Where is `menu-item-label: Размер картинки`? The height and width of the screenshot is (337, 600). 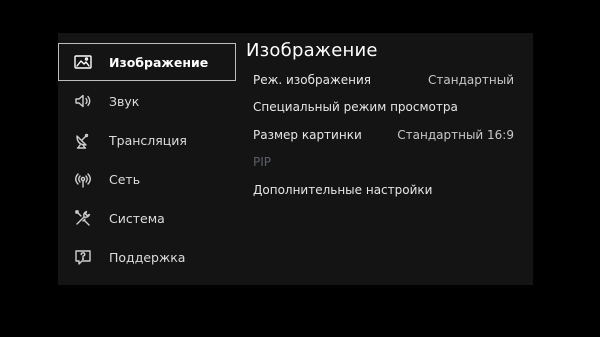
menu-item-label: Размер картинки is located at coordinates (307, 134).